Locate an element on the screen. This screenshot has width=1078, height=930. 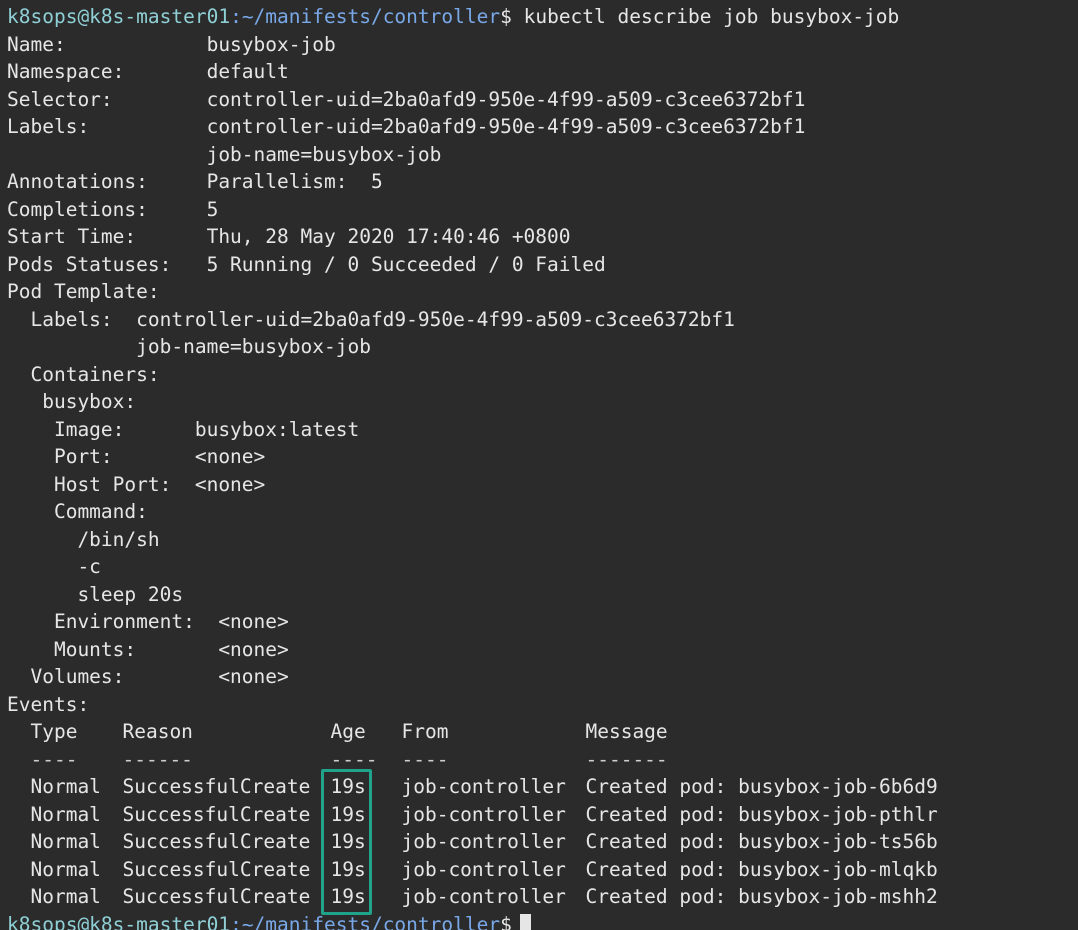
events-header-from: From is located at coordinates (425, 731).